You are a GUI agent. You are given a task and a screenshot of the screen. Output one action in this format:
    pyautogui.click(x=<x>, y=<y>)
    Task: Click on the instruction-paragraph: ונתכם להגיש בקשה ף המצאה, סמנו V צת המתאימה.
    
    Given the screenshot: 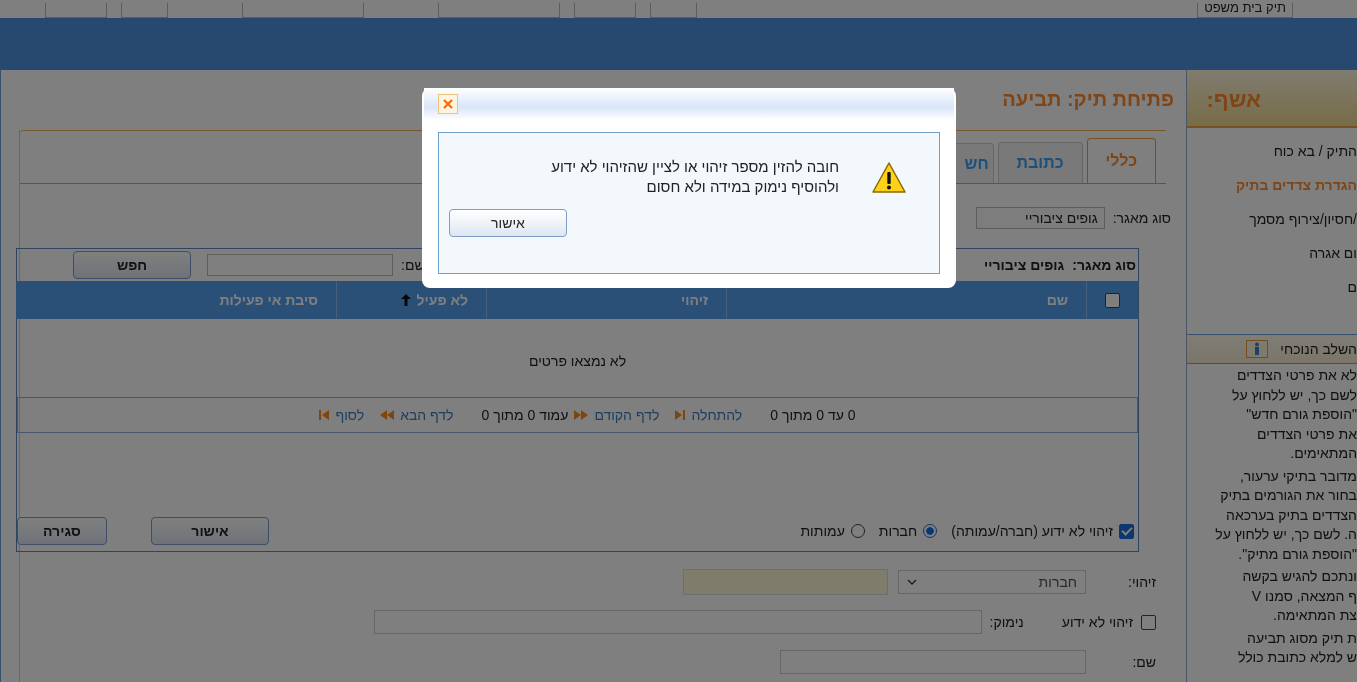 What is the action you would take?
    pyautogui.click(x=1299, y=596)
    